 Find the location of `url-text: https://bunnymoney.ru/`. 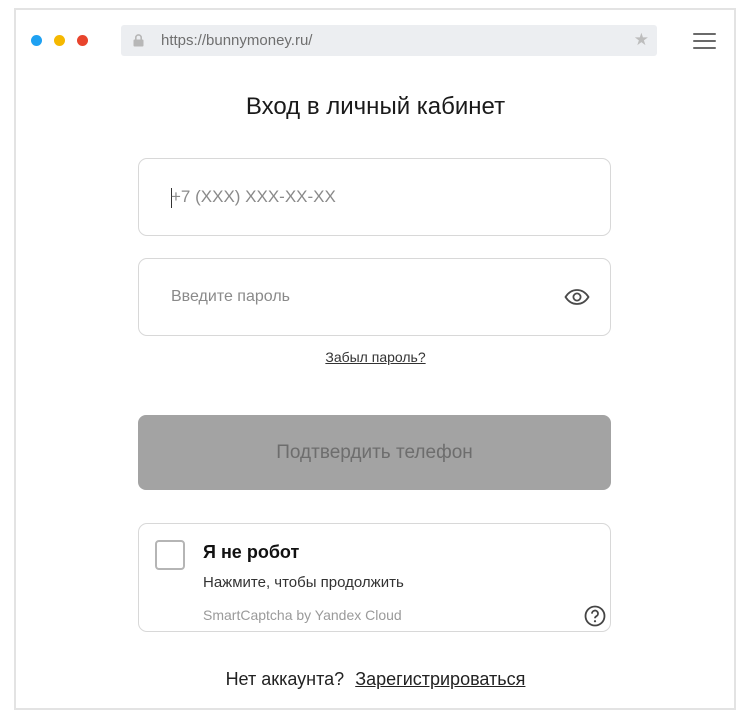

url-text: https://bunnymoney.ru/ is located at coordinates (237, 40).